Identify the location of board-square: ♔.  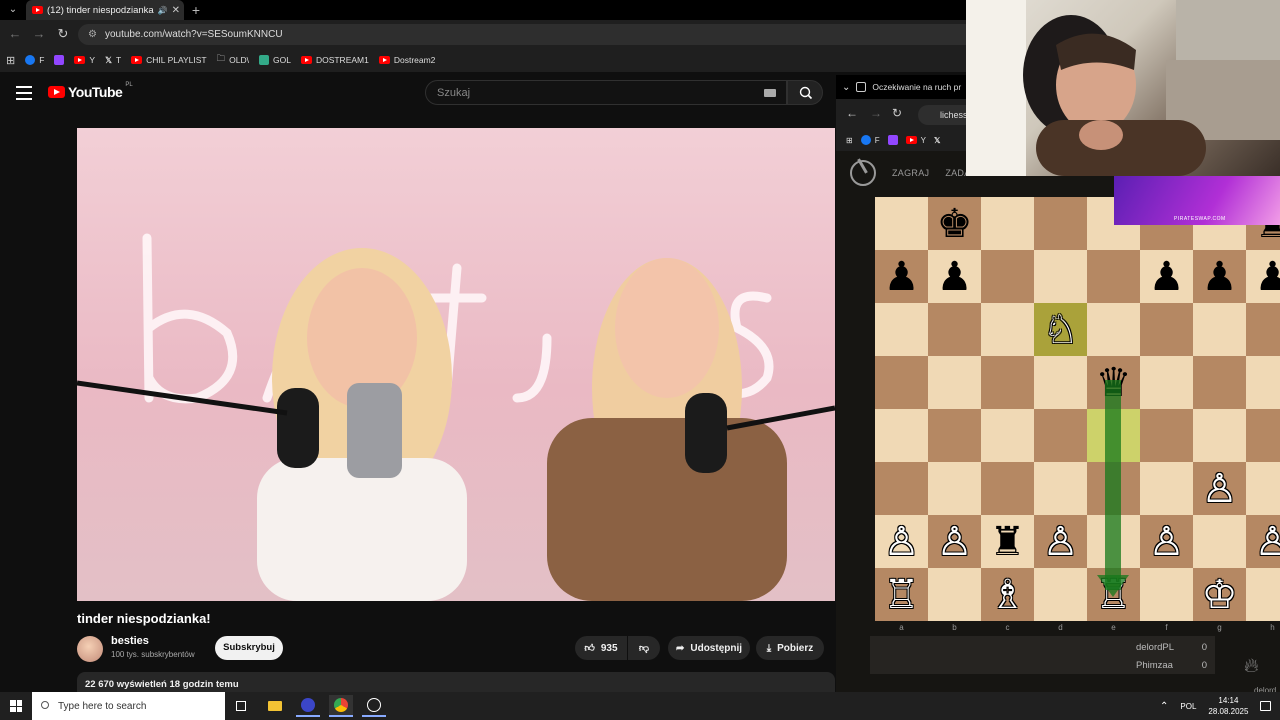
(1219, 594).